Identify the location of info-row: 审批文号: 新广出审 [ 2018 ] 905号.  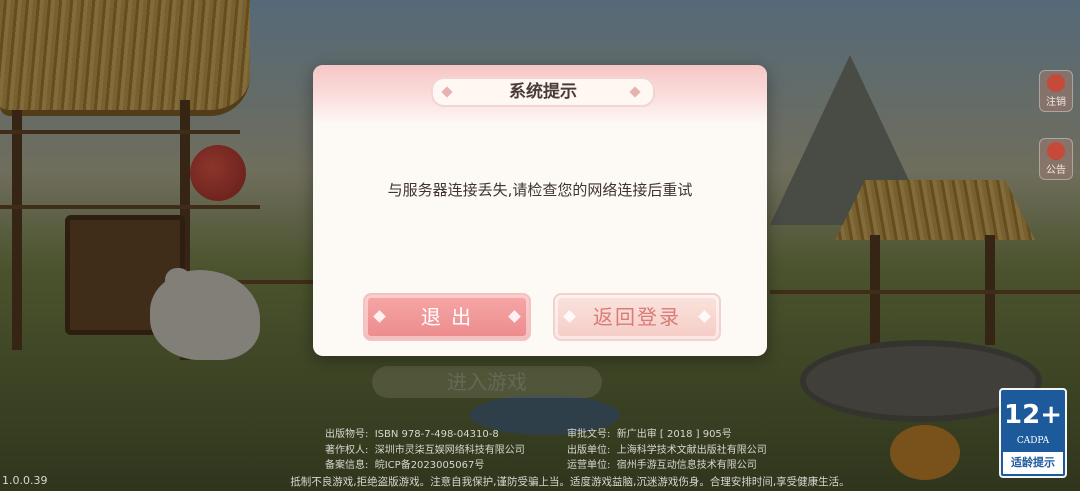
(649, 434).